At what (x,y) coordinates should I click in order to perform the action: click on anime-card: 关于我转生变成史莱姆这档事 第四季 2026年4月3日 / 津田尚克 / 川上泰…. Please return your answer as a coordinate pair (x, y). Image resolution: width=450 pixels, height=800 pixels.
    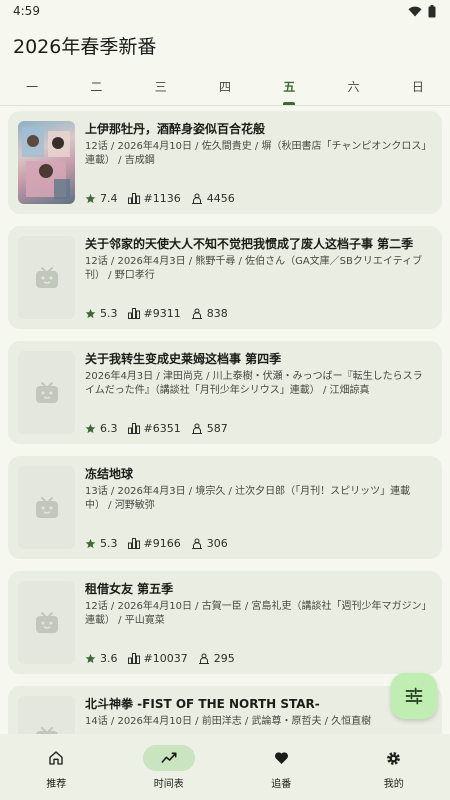
    Looking at the image, I should click on (225, 392).